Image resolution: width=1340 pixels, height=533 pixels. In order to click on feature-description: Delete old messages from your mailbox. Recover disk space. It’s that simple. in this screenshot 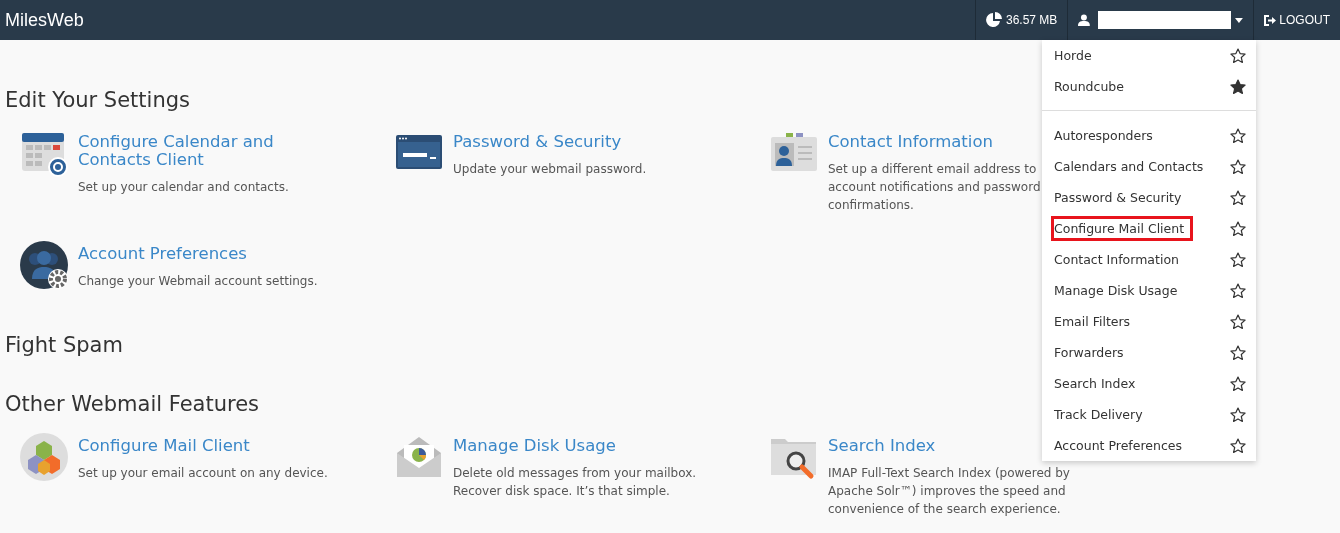, I will do `click(575, 482)`.